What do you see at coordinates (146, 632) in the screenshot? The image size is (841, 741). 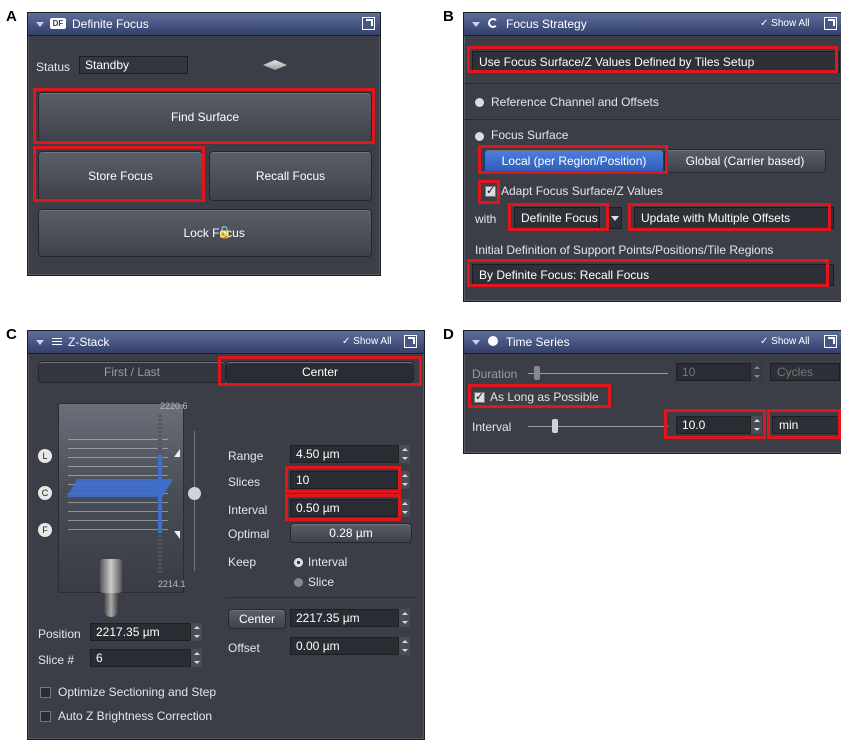 I see `position-field: 2217.35 µm` at bounding box center [146, 632].